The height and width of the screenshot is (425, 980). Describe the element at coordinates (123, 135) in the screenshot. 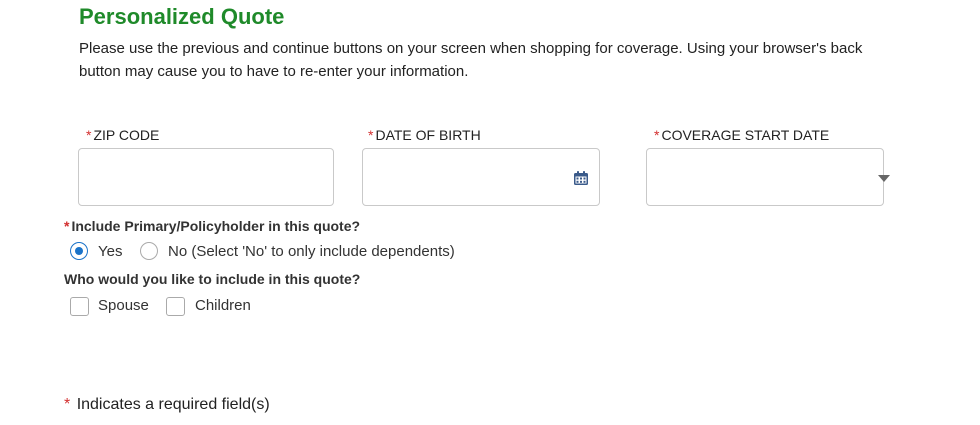

I see `zip-code-label: * ZIP CODE` at that location.